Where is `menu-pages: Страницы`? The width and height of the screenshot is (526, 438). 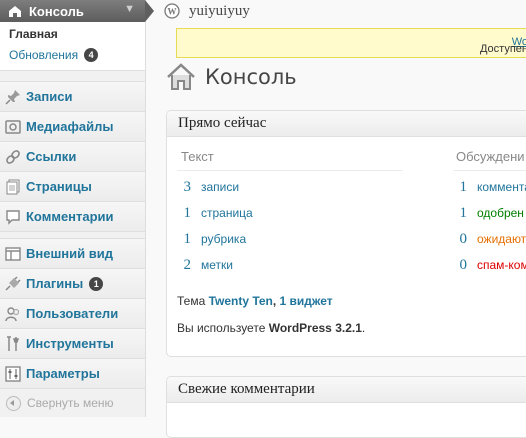
menu-pages: Страницы is located at coordinates (72, 187).